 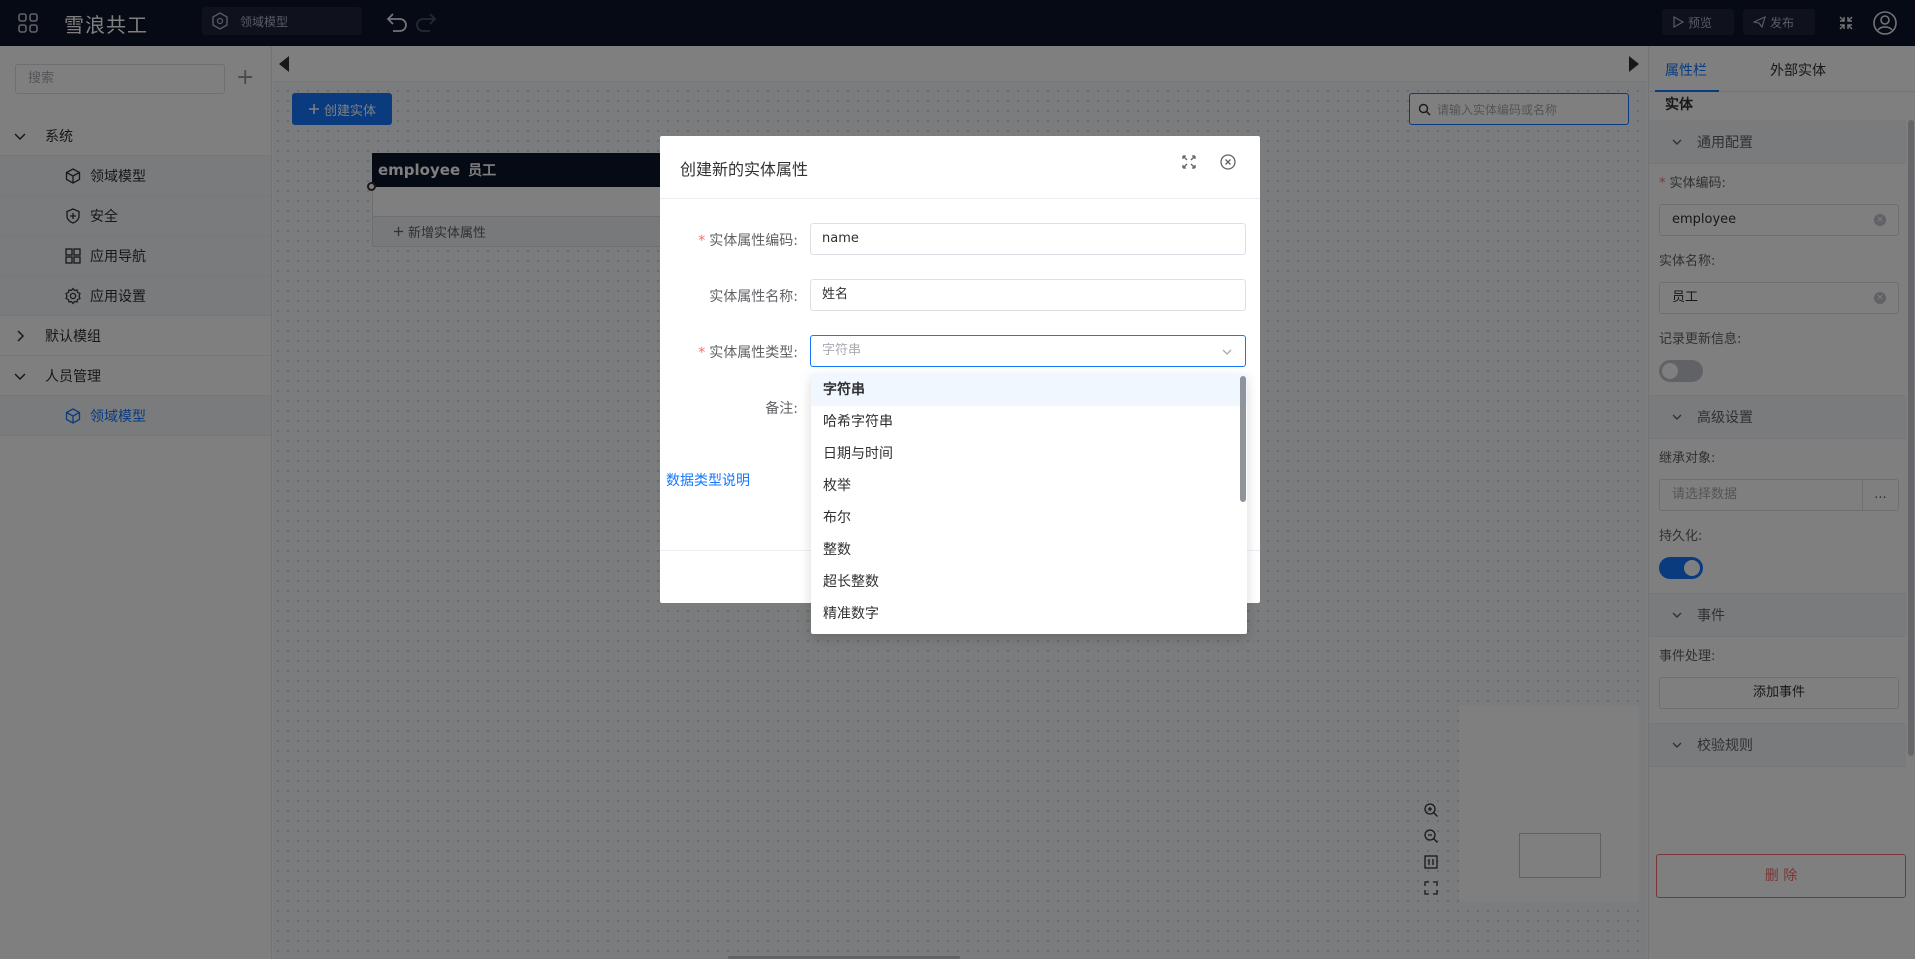 What do you see at coordinates (1029, 550) in the screenshot?
I see `dropdown-option: 整数` at bounding box center [1029, 550].